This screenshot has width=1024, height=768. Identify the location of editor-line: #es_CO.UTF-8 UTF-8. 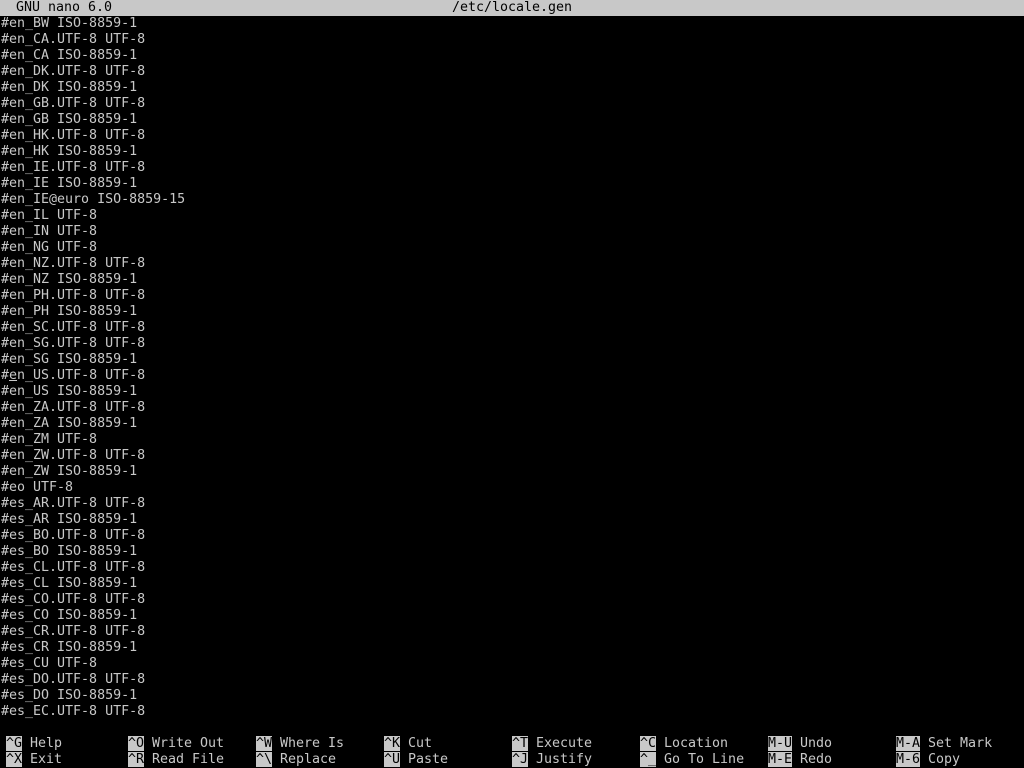
(512, 600).